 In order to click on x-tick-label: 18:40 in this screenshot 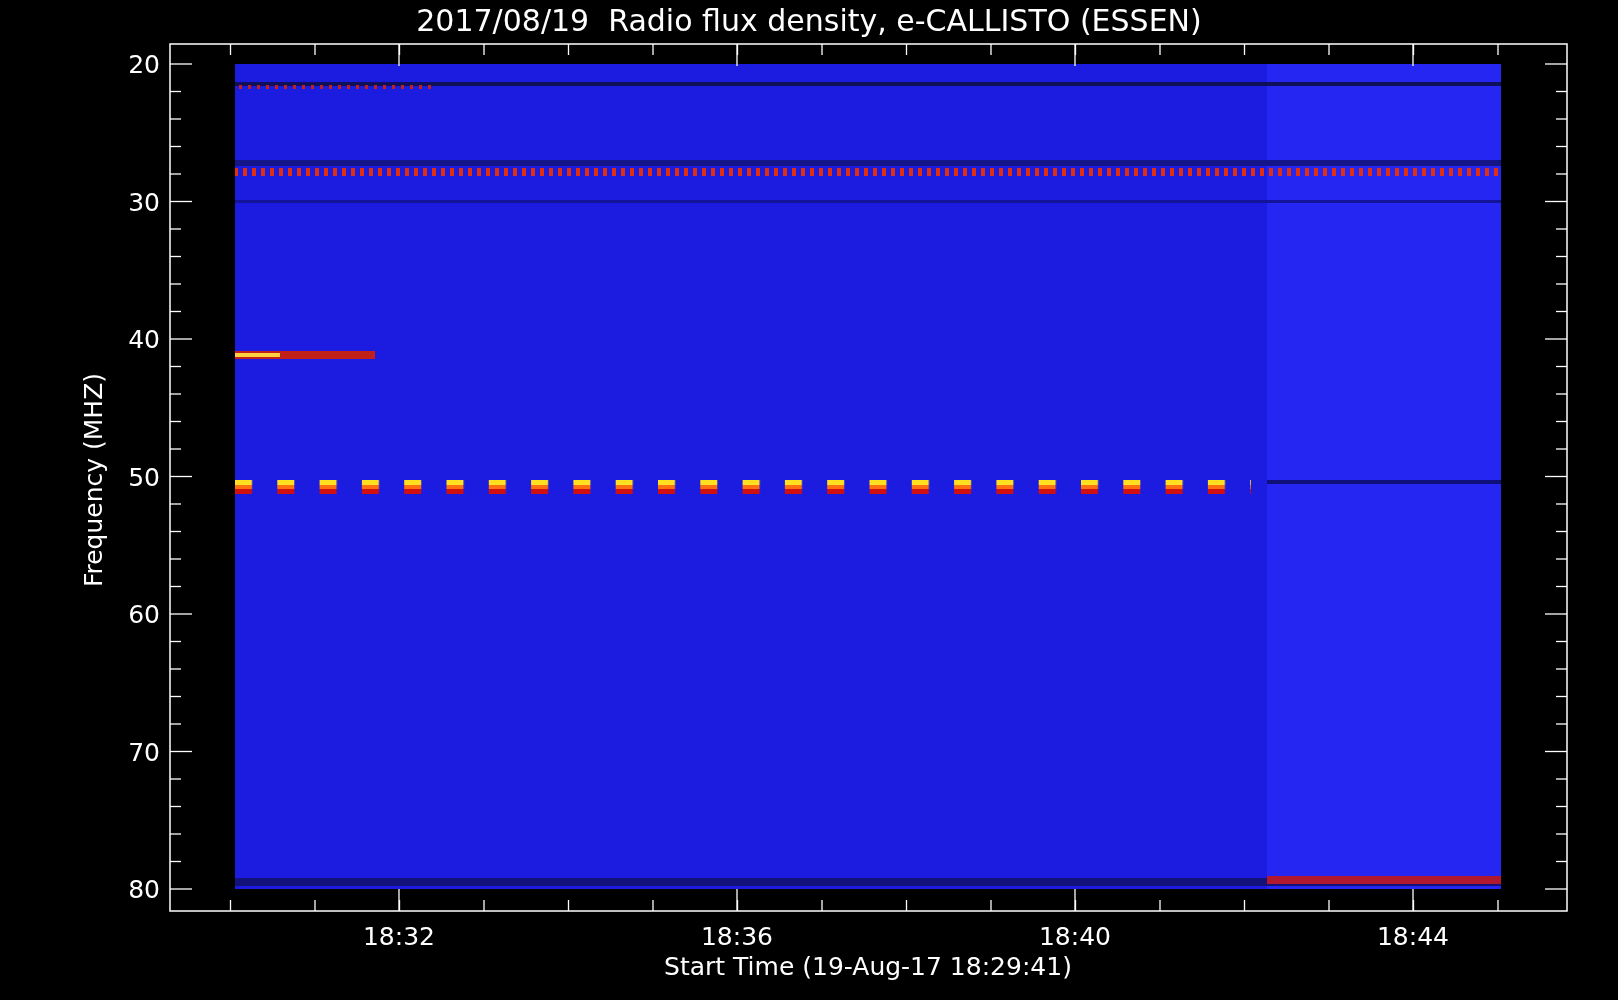, I will do `click(1075, 936)`.